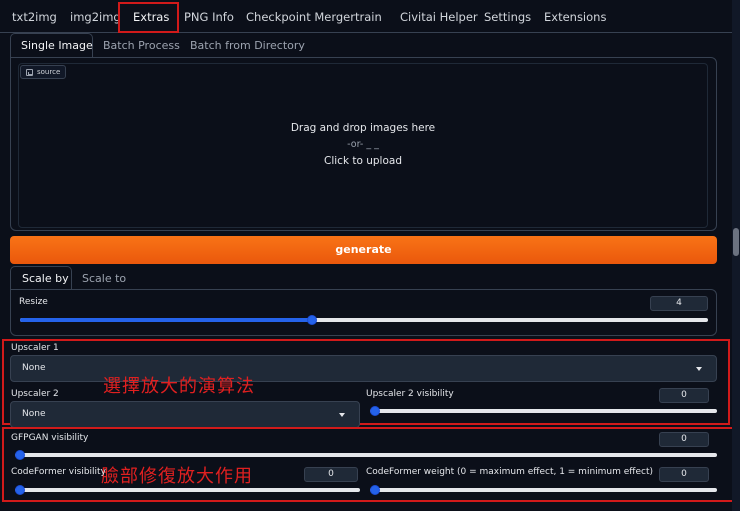  Describe the element at coordinates (410, 394) in the screenshot. I see `upscaler2-visibility-label: Upscaler 2 visibility` at that location.